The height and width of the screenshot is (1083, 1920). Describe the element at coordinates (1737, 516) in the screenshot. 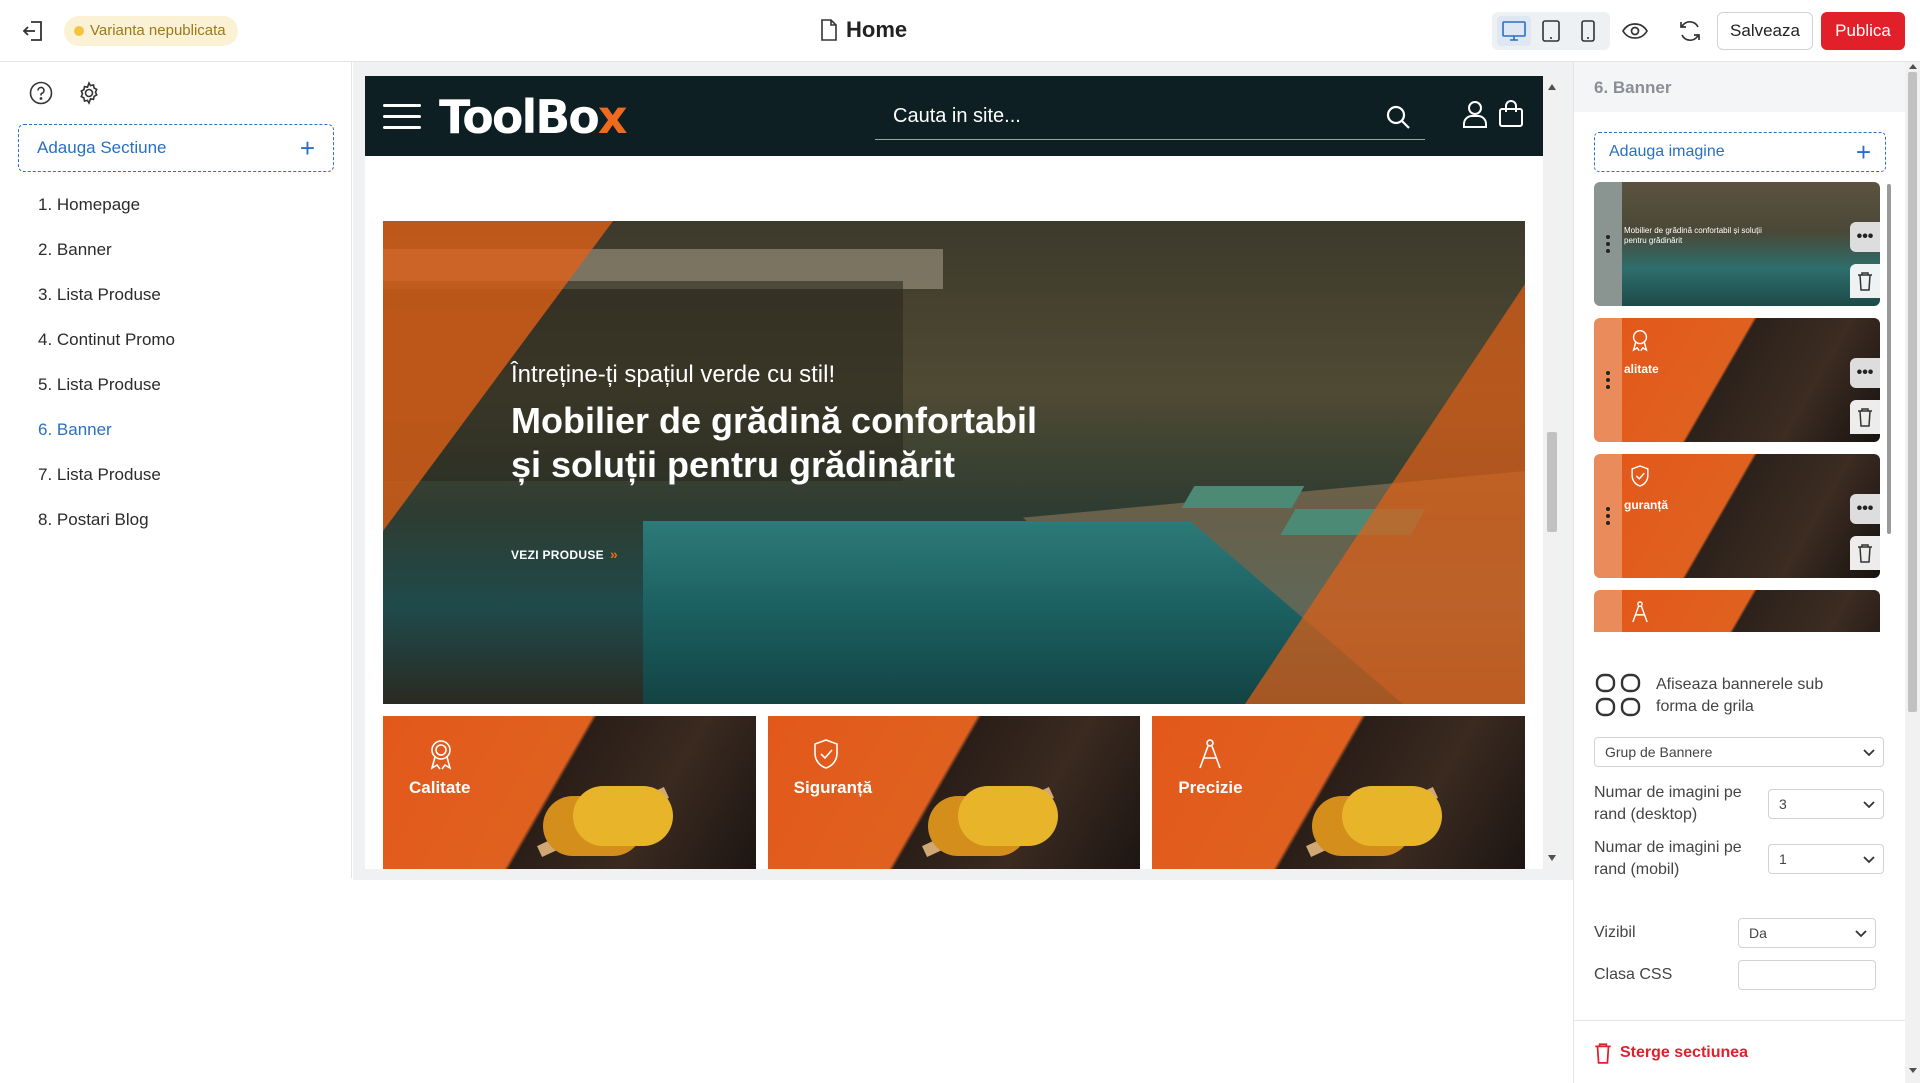

I see `banner-thumb: guranță •••` at that location.